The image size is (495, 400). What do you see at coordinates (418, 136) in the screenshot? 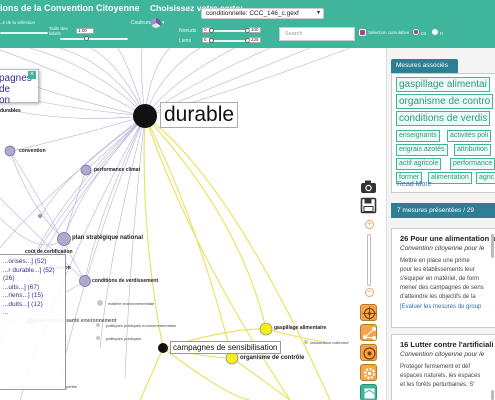
I see `tag-item: enseignants` at bounding box center [418, 136].